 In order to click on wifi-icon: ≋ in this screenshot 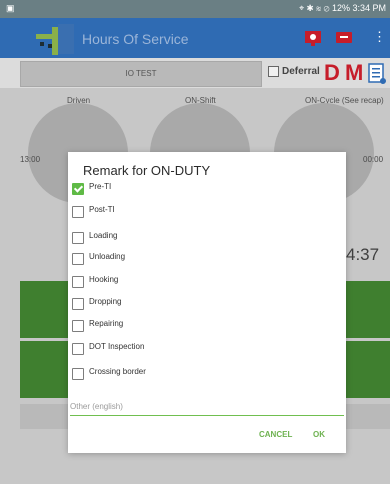, I will do `click(318, 8)`.